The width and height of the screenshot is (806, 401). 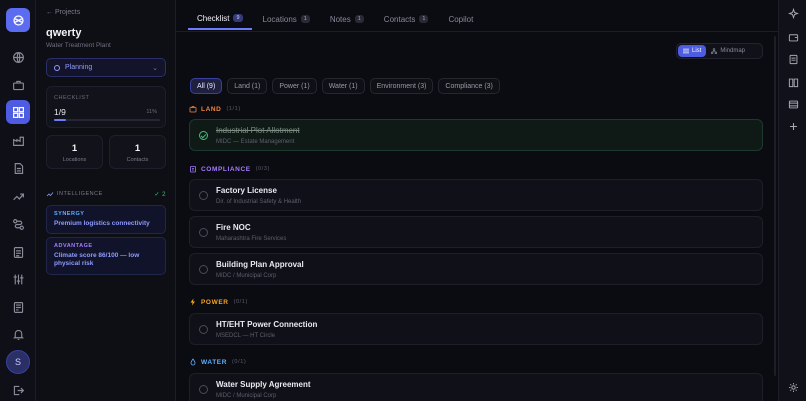 What do you see at coordinates (193, 169) in the screenshot?
I see `clipboard-icon` at bounding box center [193, 169].